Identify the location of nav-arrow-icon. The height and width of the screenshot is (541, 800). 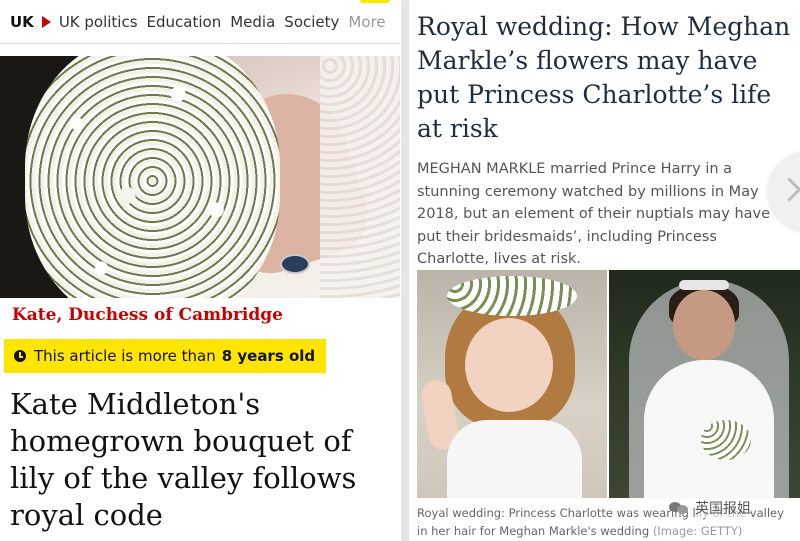
(46, 21).